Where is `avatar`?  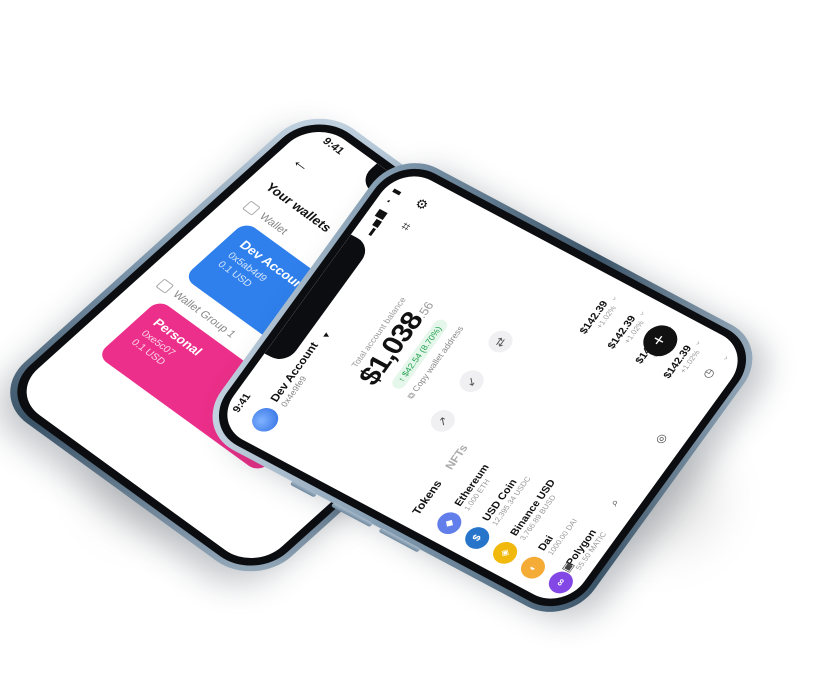 avatar is located at coordinates (265, 419).